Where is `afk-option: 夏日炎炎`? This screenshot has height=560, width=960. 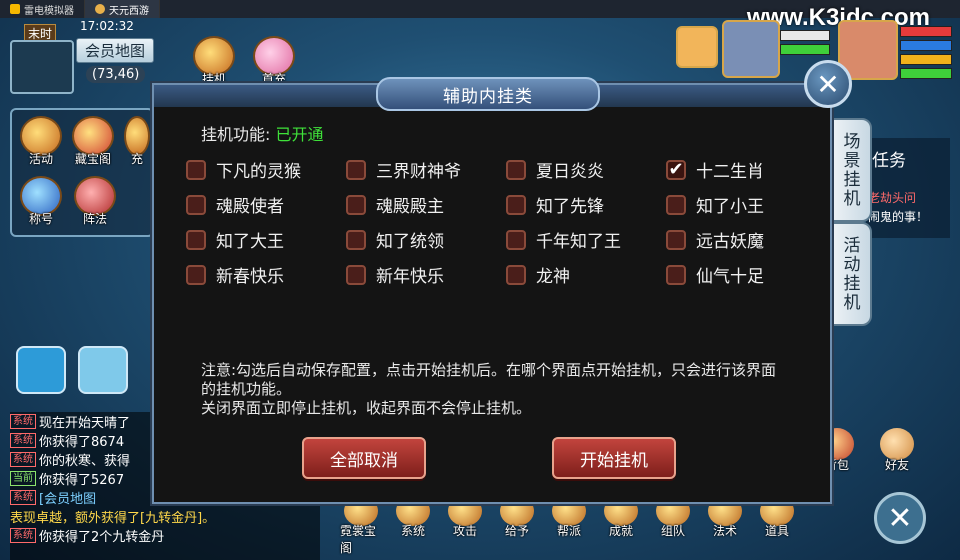
afk-option: 夏日炎炎 is located at coordinates (555, 169).